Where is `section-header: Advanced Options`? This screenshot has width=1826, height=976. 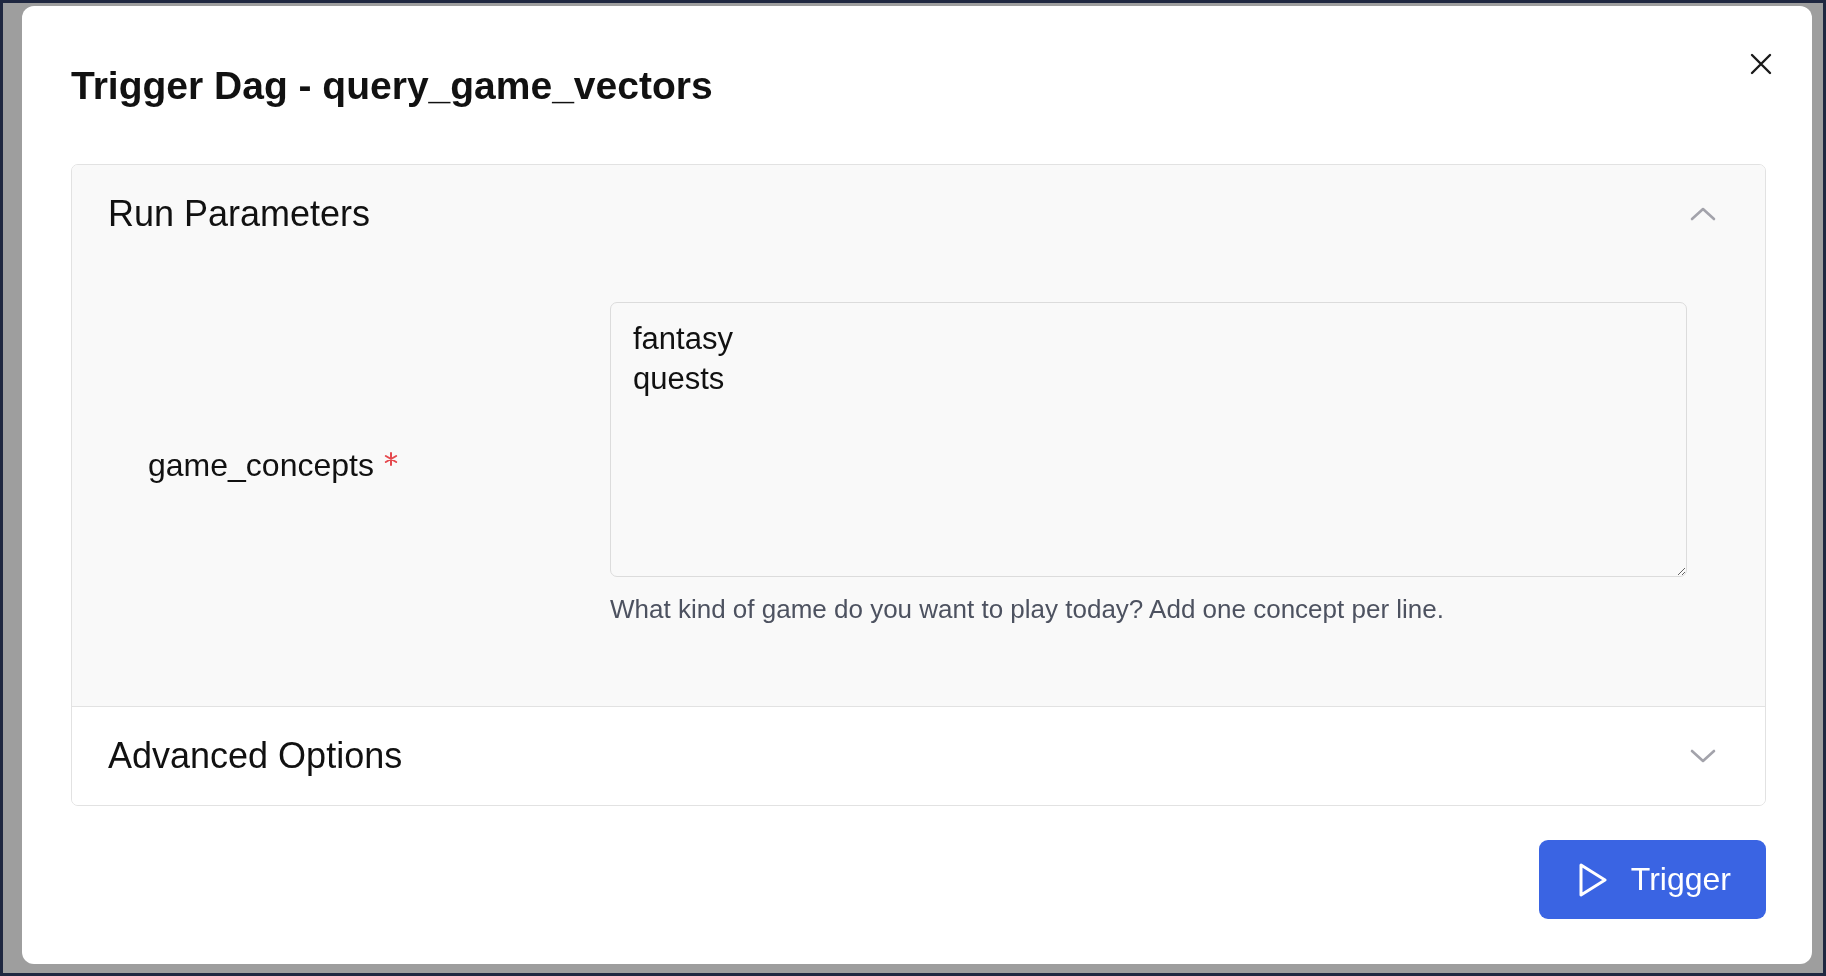
section-header: Advanced Options is located at coordinates (918, 756).